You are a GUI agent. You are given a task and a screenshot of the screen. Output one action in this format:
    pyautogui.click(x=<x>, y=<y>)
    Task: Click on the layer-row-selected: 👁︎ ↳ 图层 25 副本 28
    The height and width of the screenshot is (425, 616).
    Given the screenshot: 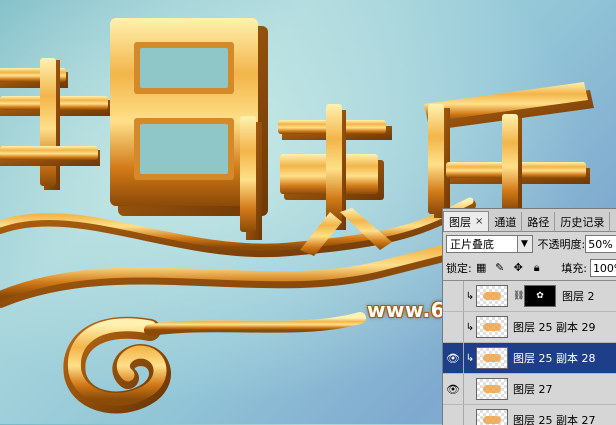 What is the action you would take?
    pyautogui.click(x=529, y=358)
    